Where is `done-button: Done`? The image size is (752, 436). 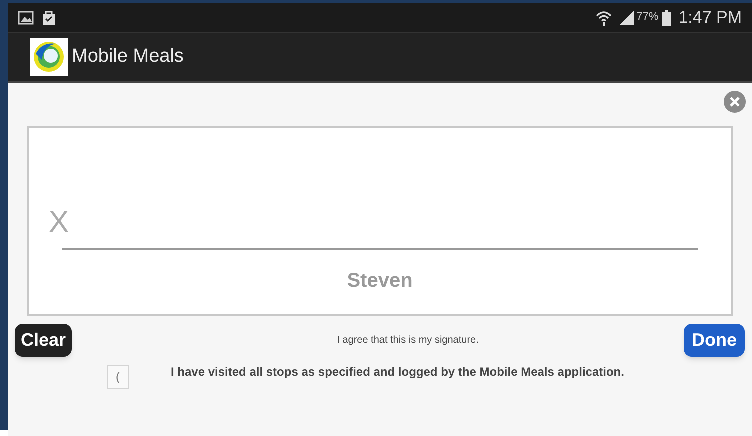
done-button: Done is located at coordinates (714, 340).